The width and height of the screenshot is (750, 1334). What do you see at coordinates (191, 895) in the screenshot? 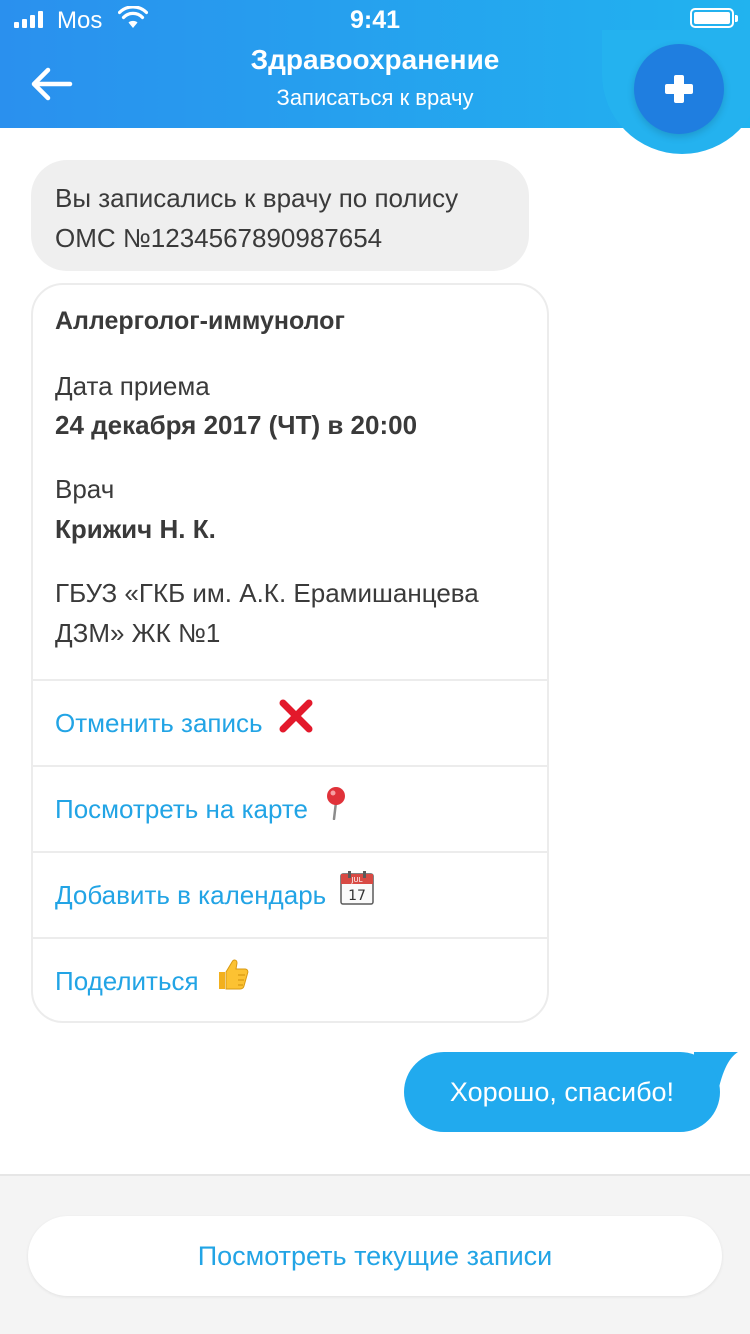
I see `action-label: Добавить в календарь` at bounding box center [191, 895].